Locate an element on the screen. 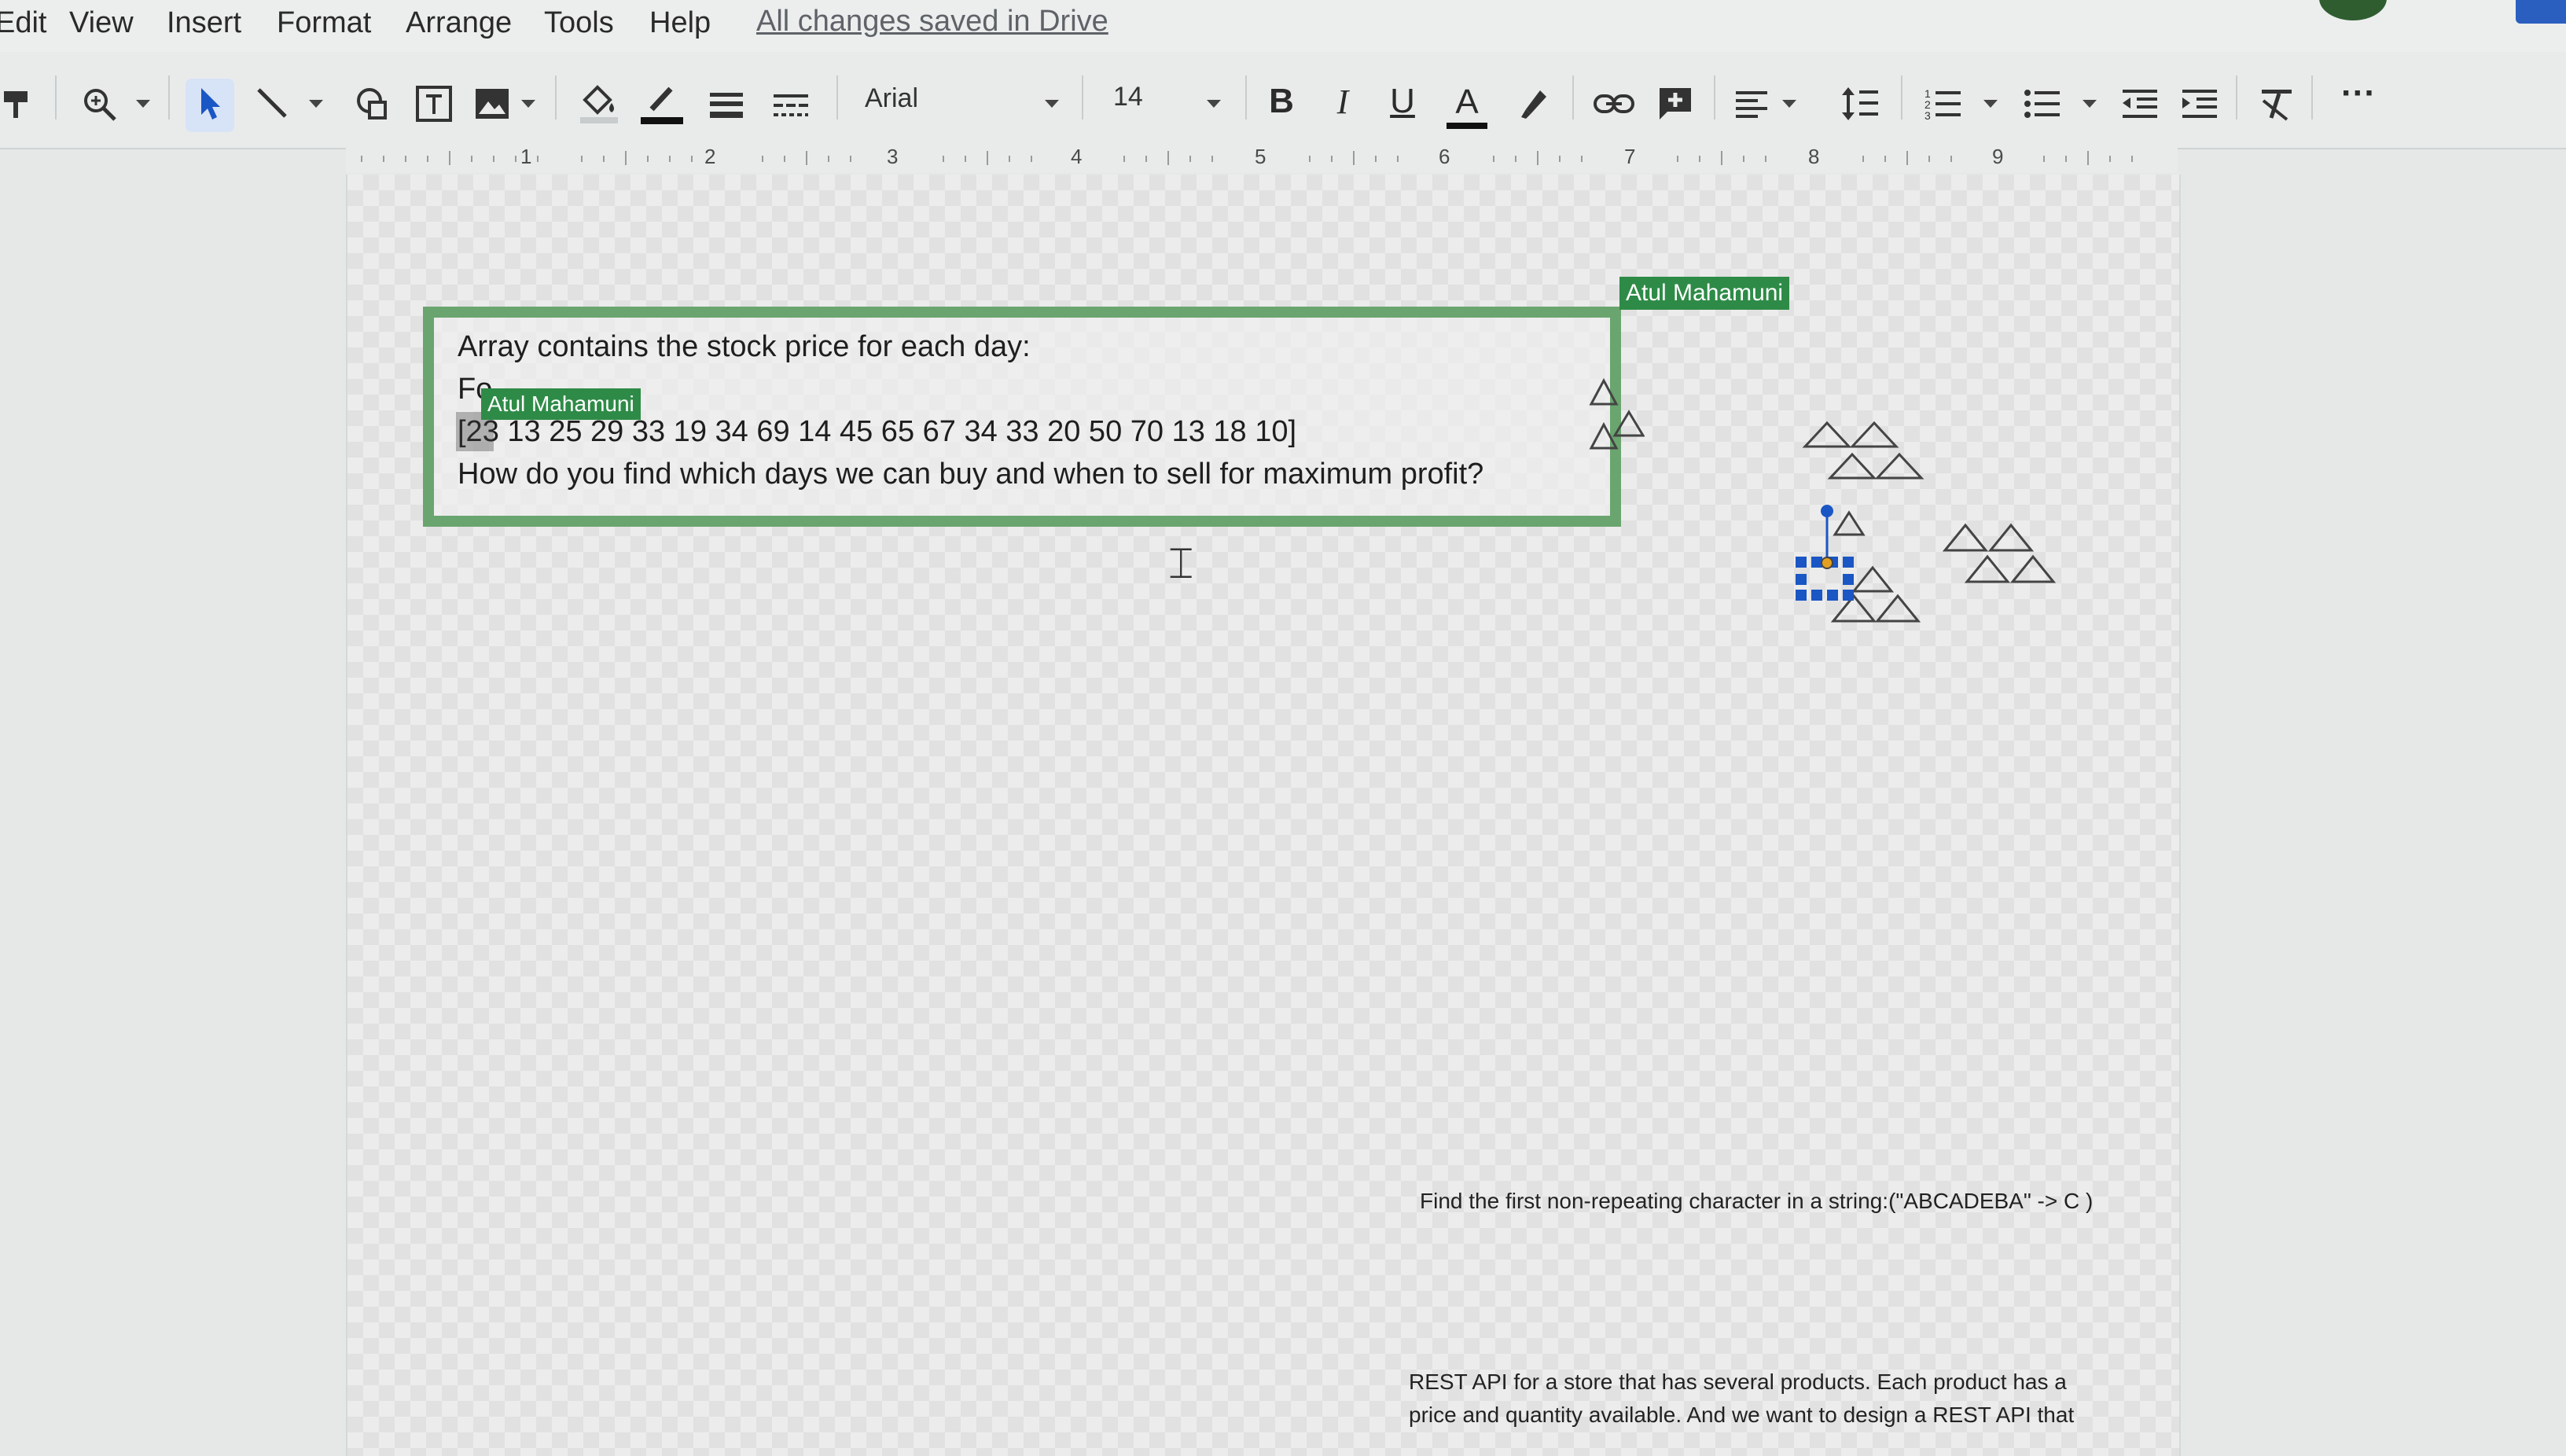 The height and width of the screenshot is (1456, 2566). line-icon is located at coordinates (273, 104).